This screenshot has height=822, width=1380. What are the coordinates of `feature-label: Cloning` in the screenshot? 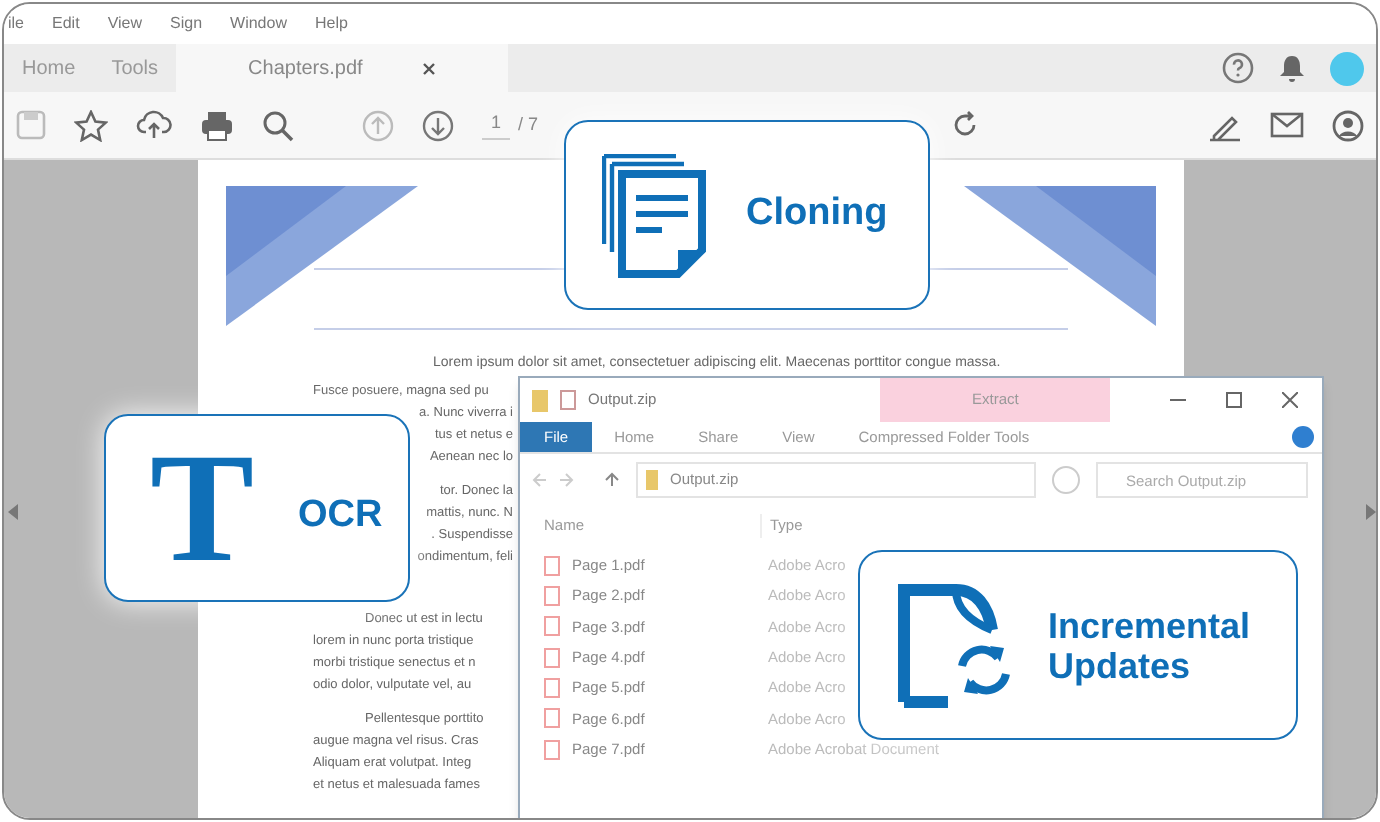 It's located at (817, 214).